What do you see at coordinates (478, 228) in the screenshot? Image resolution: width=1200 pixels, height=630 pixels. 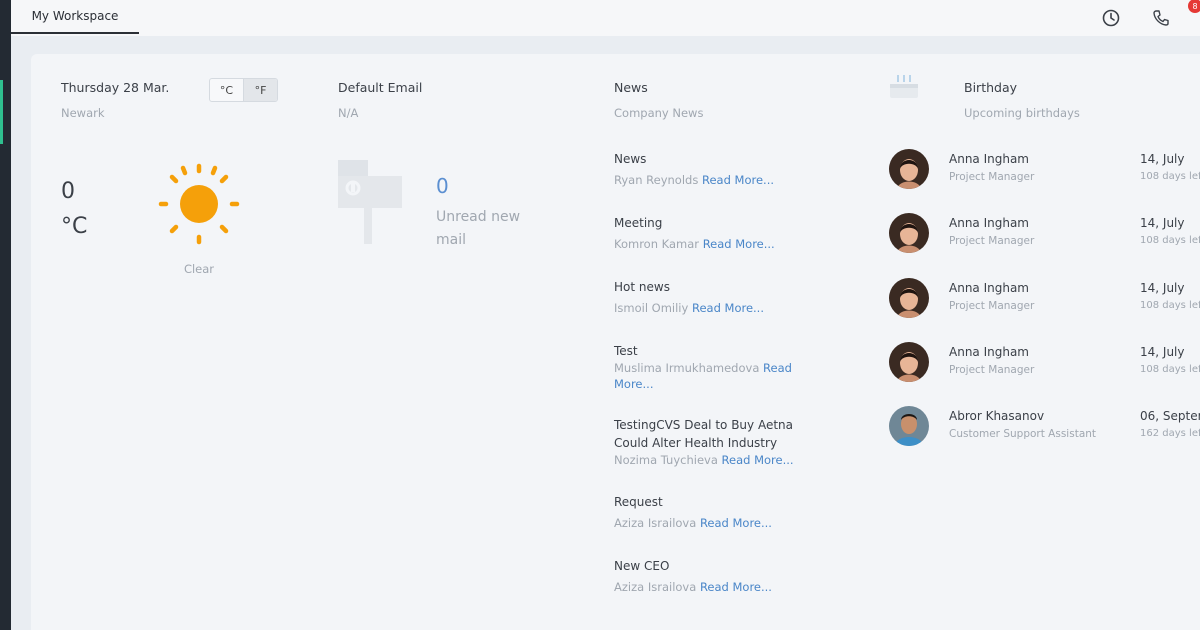 I see `unread-mail-label: Unread new mail` at bounding box center [478, 228].